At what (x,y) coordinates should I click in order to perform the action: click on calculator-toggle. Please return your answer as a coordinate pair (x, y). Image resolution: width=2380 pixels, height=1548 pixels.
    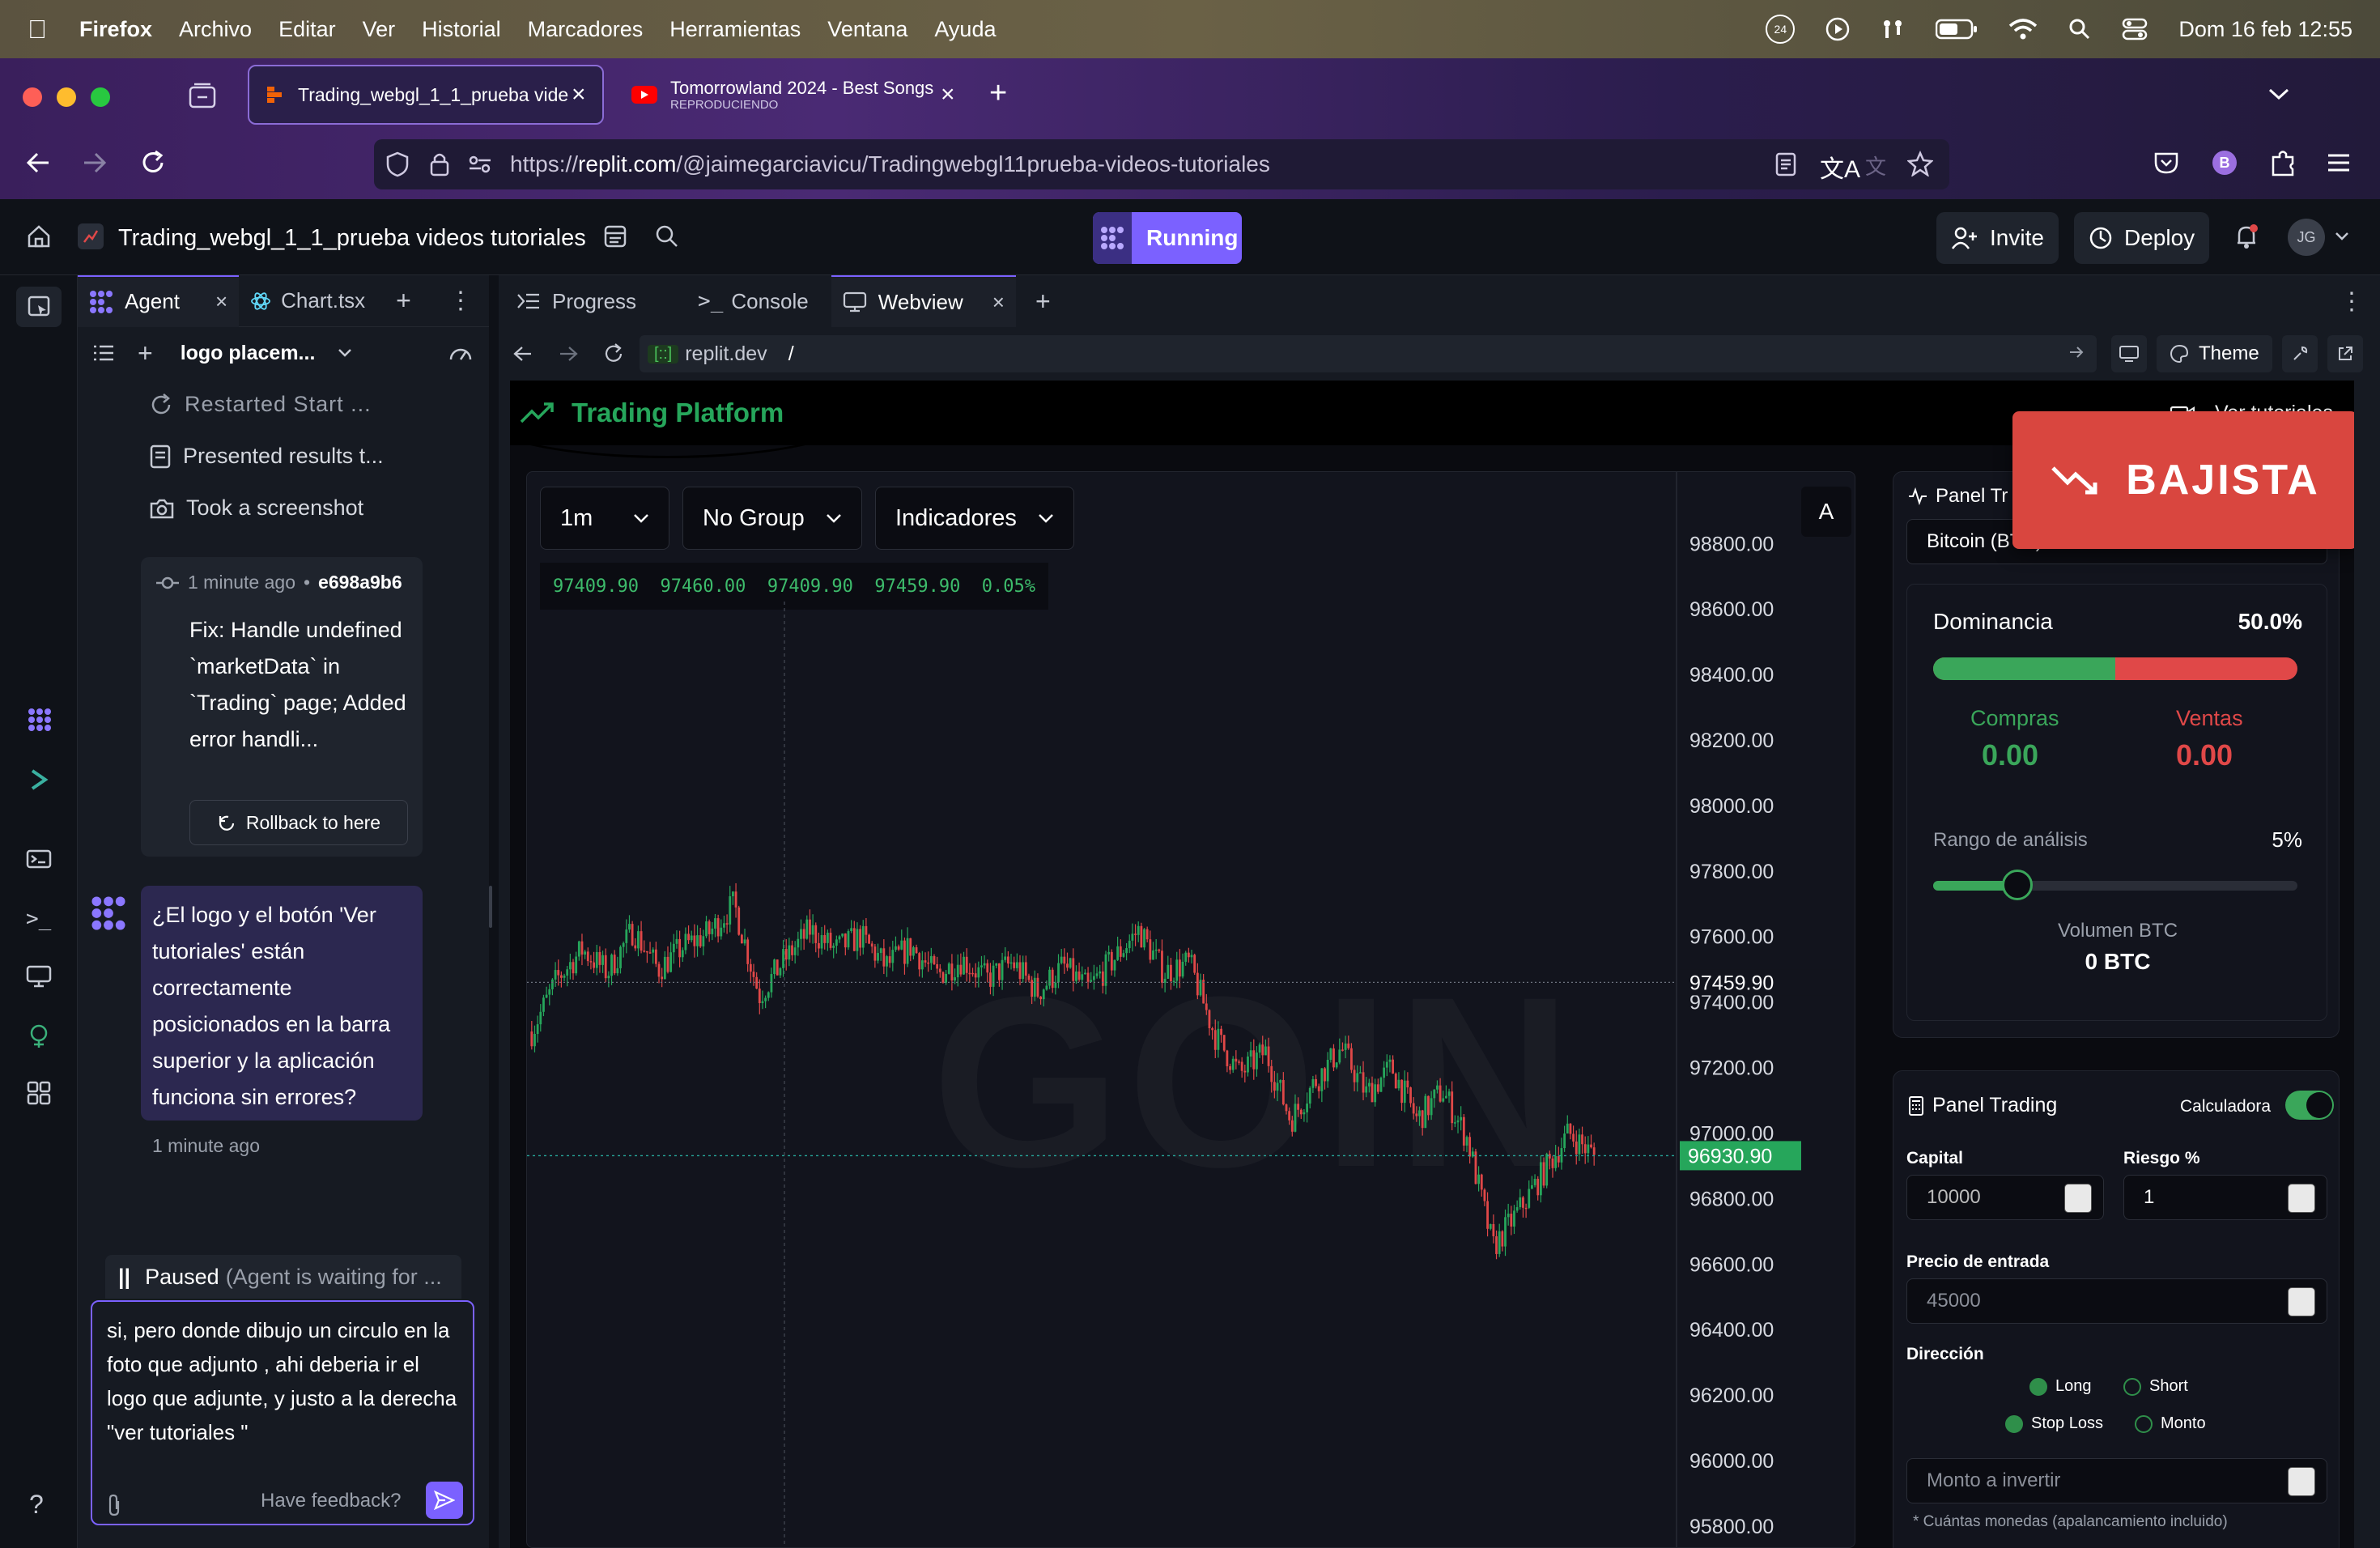
    Looking at the image, I should click on (2309, 1106).